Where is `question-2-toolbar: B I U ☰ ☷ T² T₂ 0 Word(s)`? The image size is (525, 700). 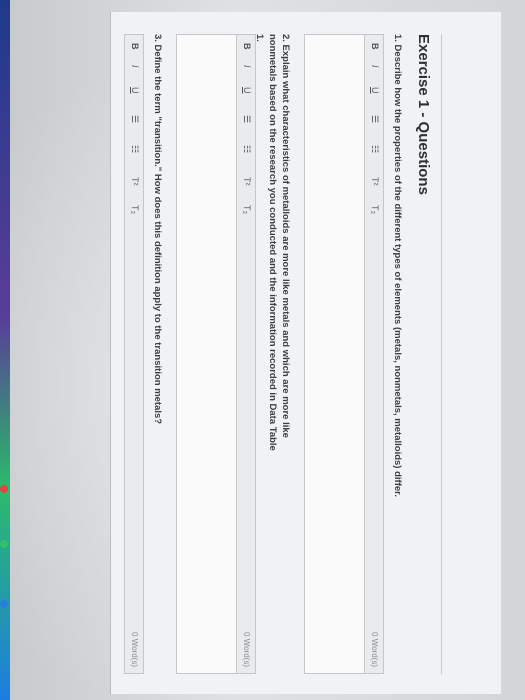
question-2-toolbar: B I U ☰ ☷ T² T₂ 0 Word(s) is located at coordinates (246, 354).